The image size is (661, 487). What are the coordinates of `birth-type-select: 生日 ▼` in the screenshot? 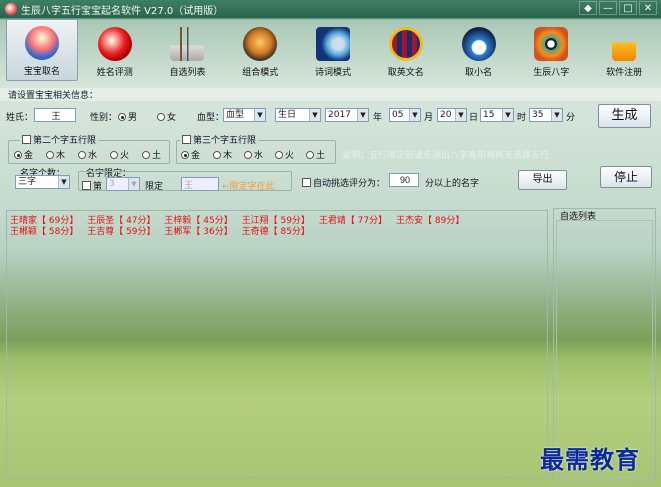 It's located at (298, 115).